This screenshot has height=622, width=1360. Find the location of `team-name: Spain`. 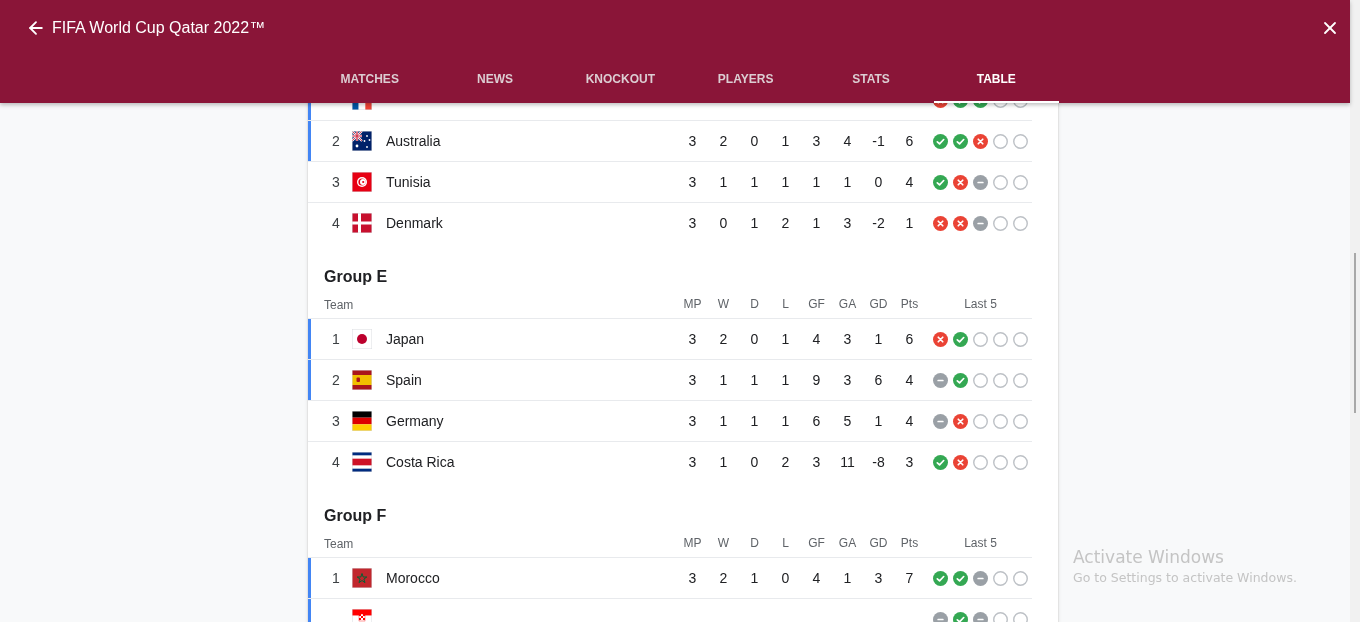

team-name: Spain is located at coordinates (404, 380).